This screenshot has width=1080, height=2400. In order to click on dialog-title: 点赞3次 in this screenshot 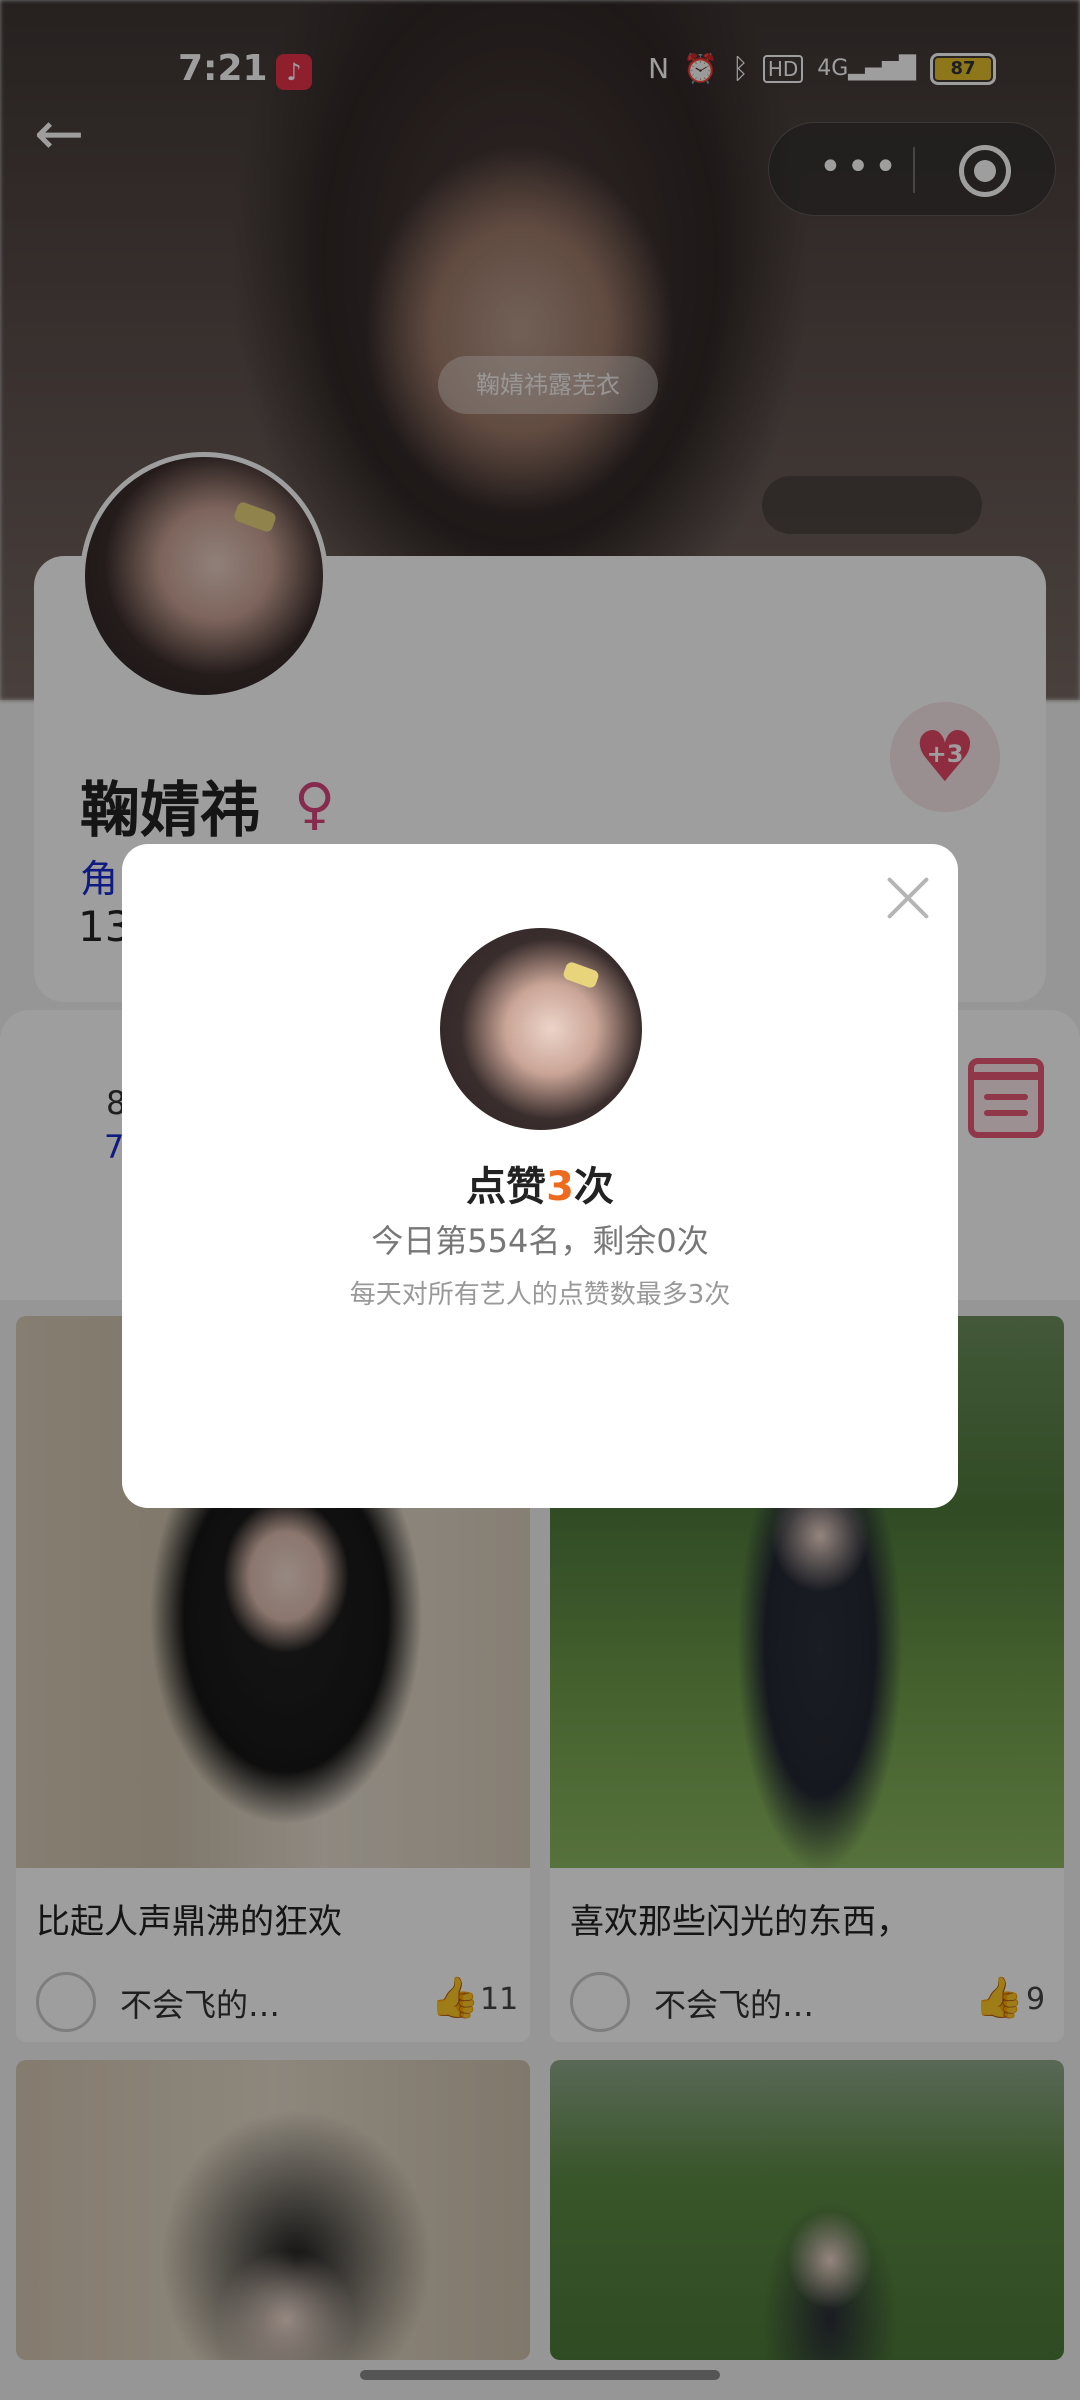, I will do `click(540, 1183)`.